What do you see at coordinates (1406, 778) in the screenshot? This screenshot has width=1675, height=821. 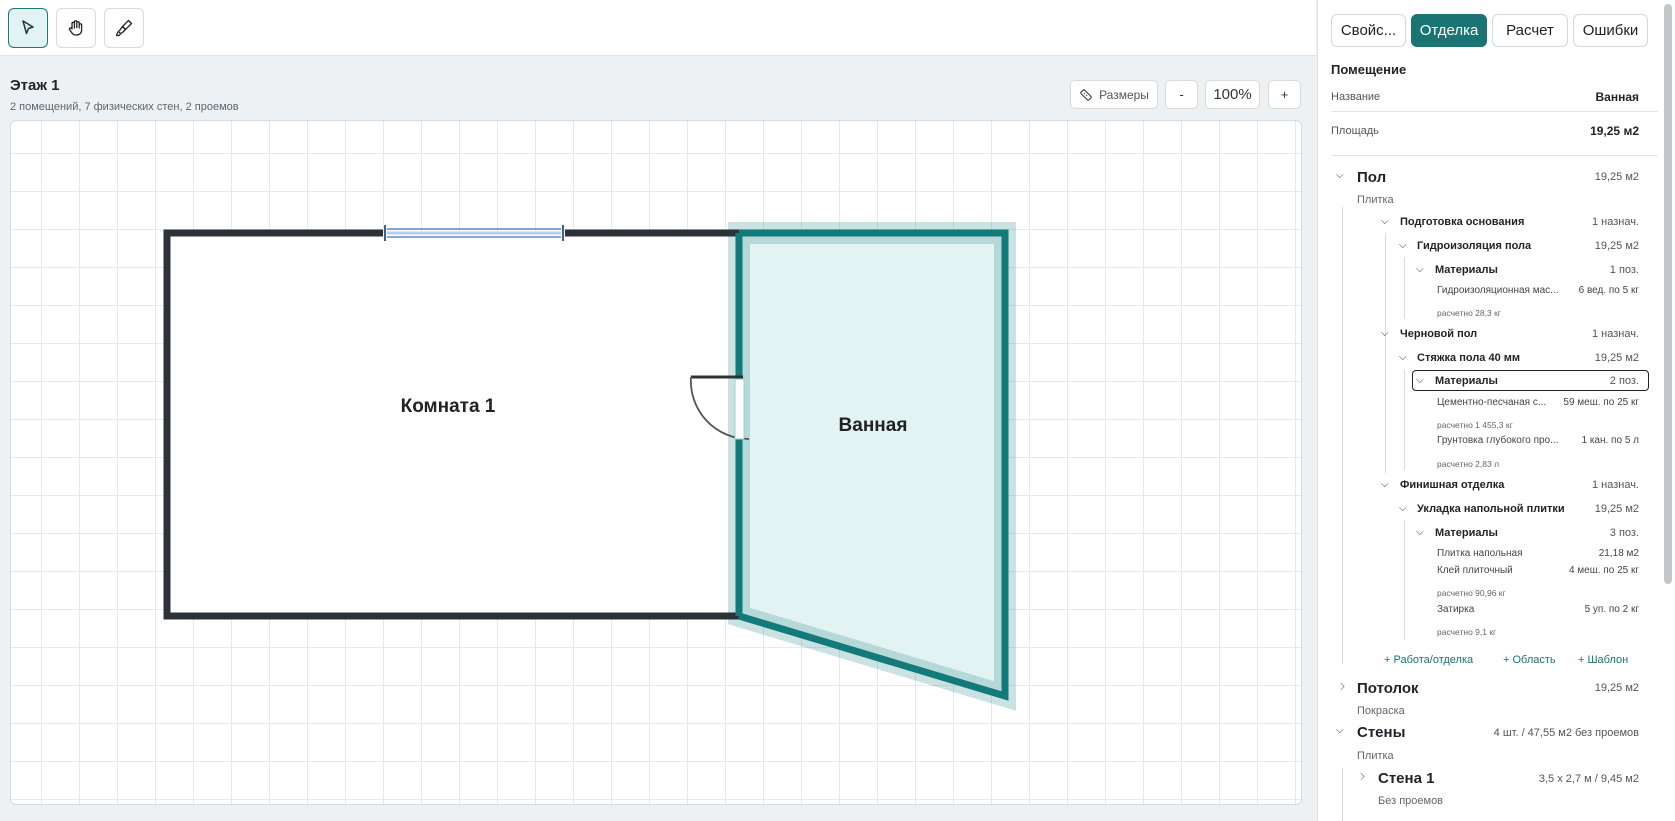 I see `wall-1-title: Стена 1` at bounding box center [1406, 778].